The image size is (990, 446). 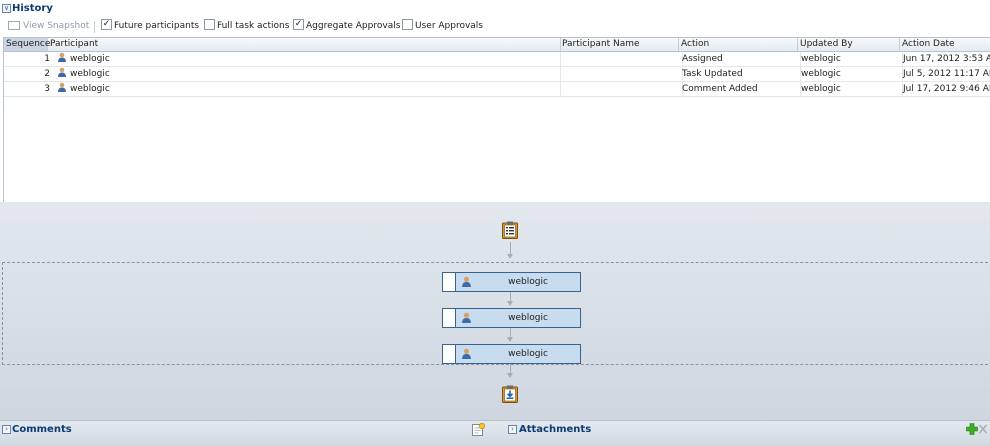 I want to click on column-header-action: Action, so click(x=738, y=44).